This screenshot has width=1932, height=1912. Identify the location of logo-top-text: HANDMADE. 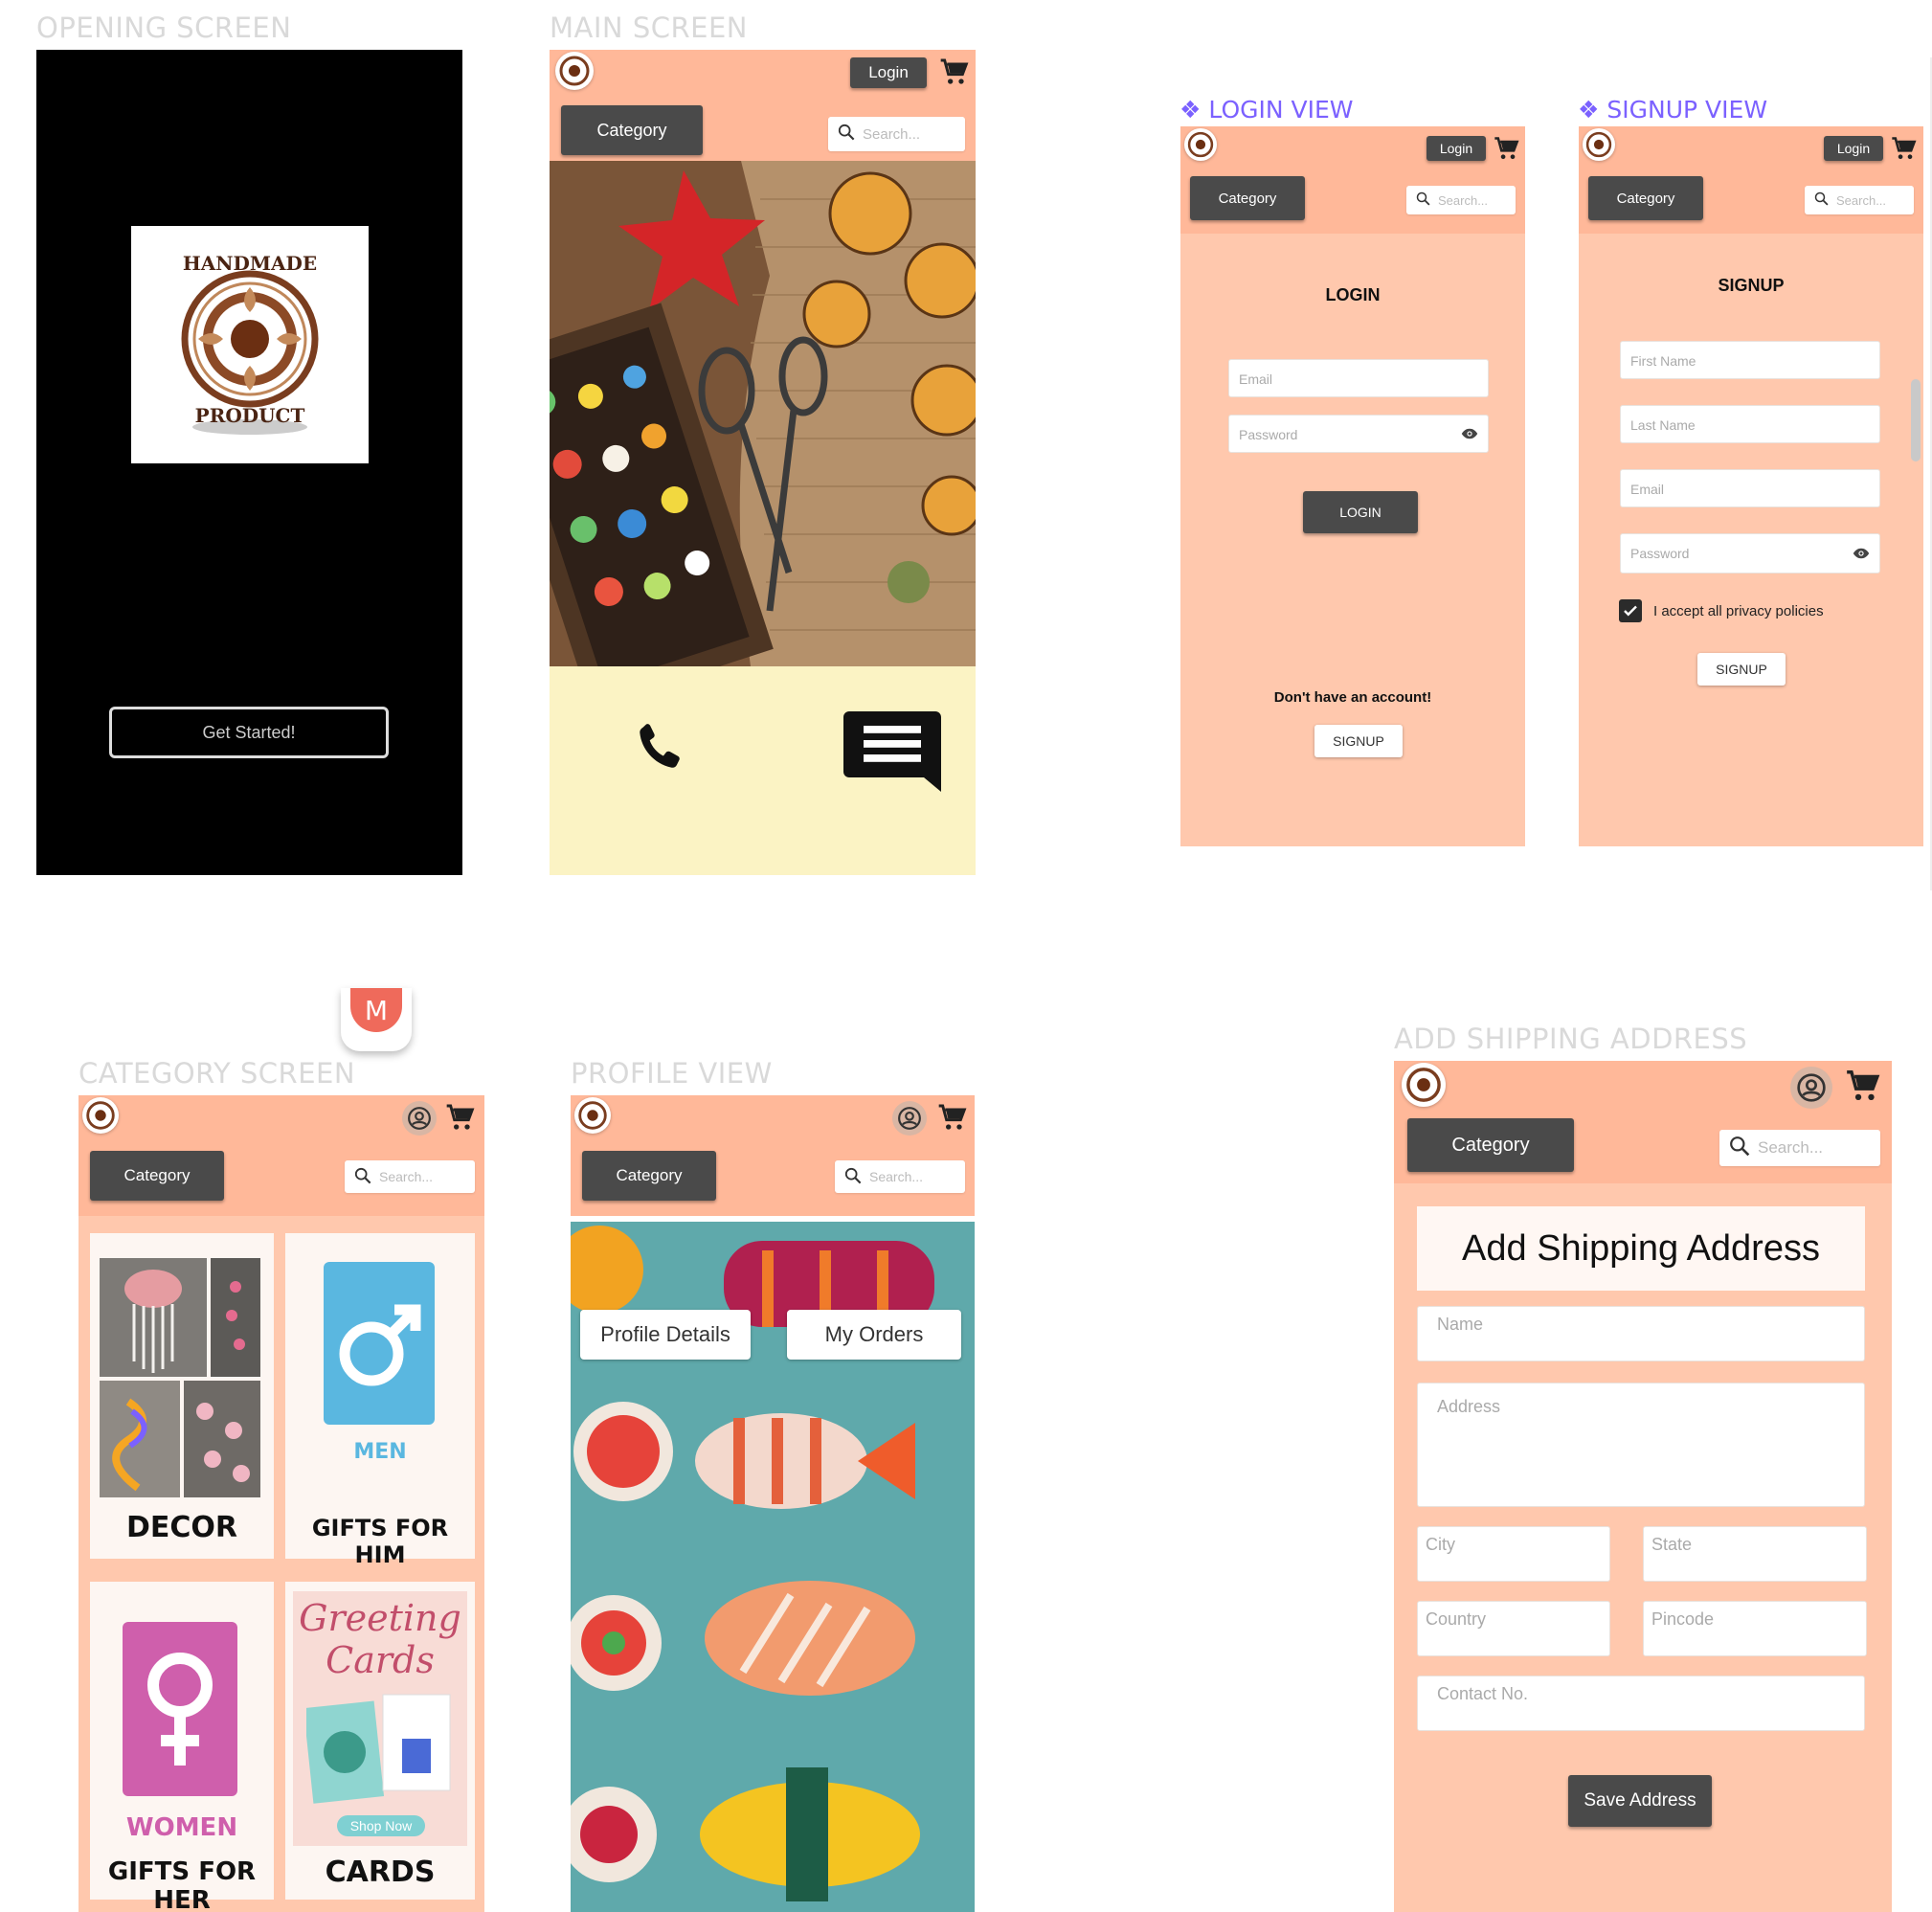
(250, 263).